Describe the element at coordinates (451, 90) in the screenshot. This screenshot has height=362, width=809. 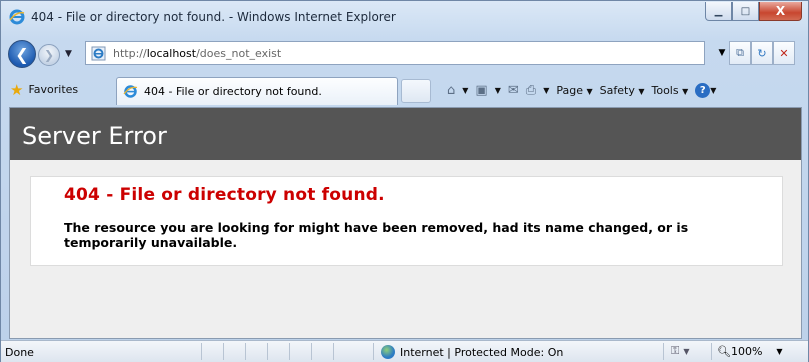
I see `home-icon: ⌂` at that location.